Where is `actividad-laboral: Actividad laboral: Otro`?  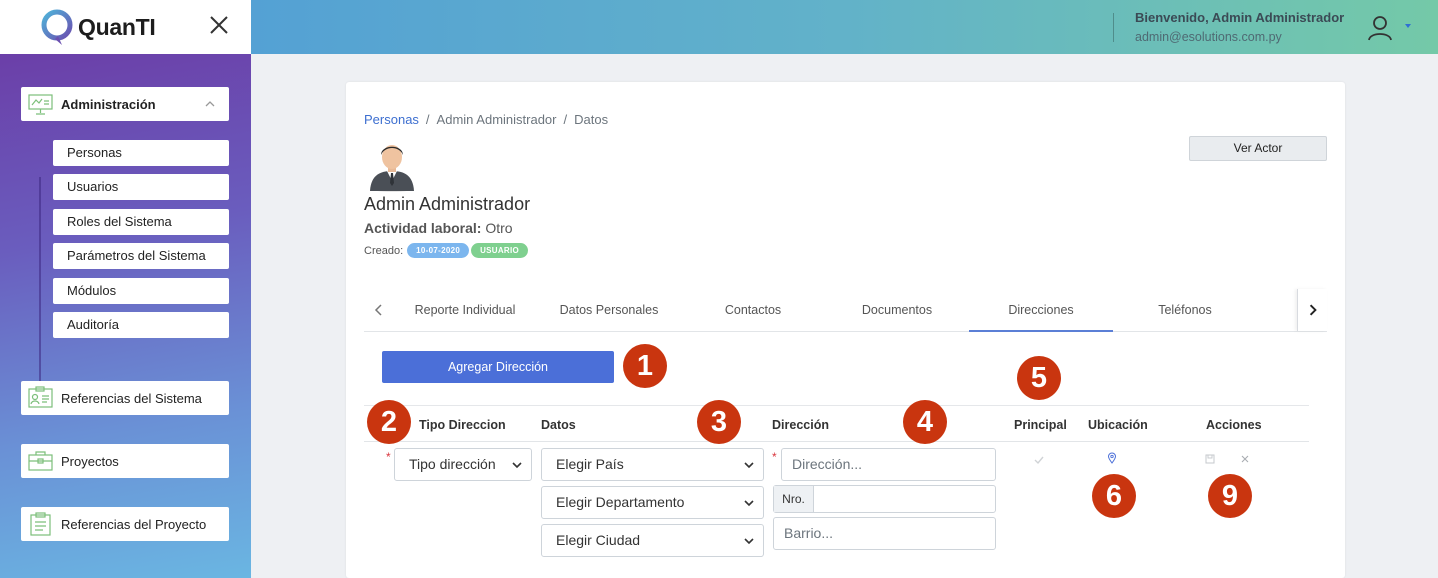
actividad-laboral: Actividad laboral: Otro is located at coordinates (438, 228).